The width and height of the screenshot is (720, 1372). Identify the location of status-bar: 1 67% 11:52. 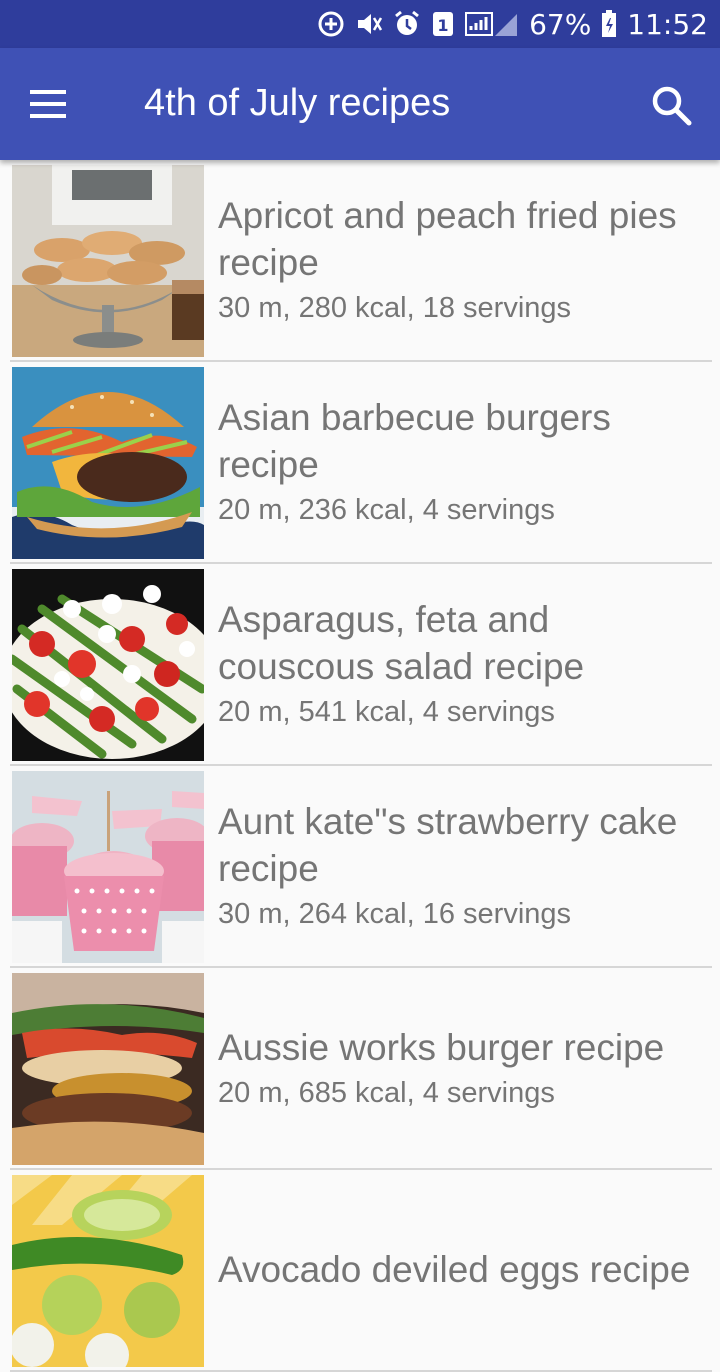
(360, 24).